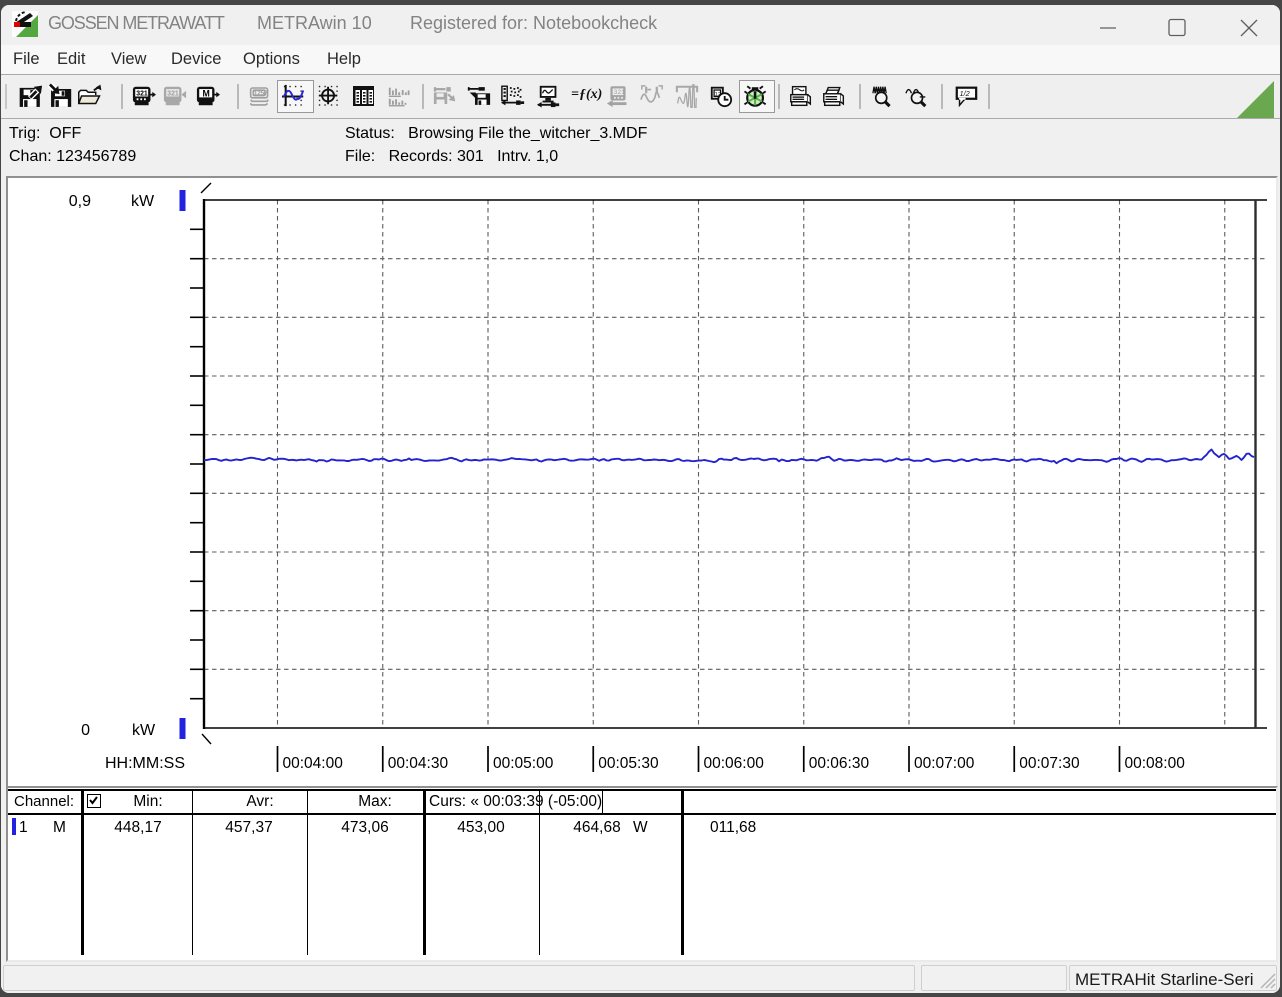 The height and width of the screenshot is (997, 1282). I want to click on svg-text: 00:08:00, so click(1155, 763).